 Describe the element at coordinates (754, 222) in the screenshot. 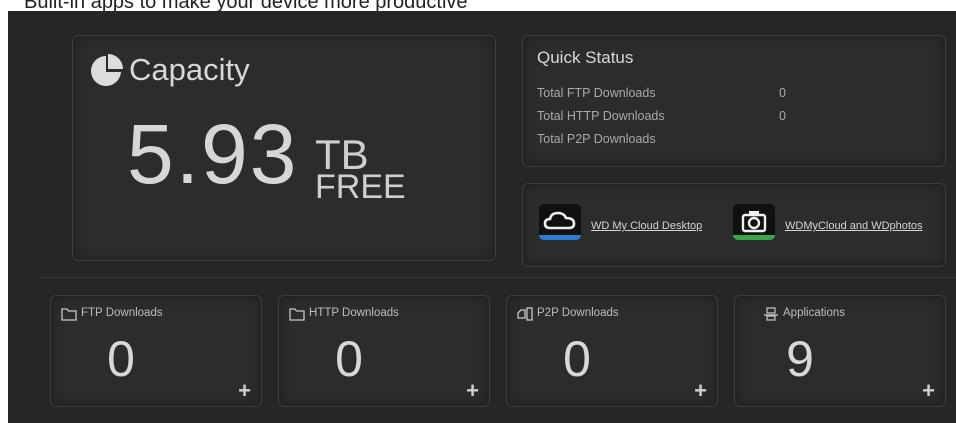

I see `wdmycloud-wdphotos-tile` at that location.